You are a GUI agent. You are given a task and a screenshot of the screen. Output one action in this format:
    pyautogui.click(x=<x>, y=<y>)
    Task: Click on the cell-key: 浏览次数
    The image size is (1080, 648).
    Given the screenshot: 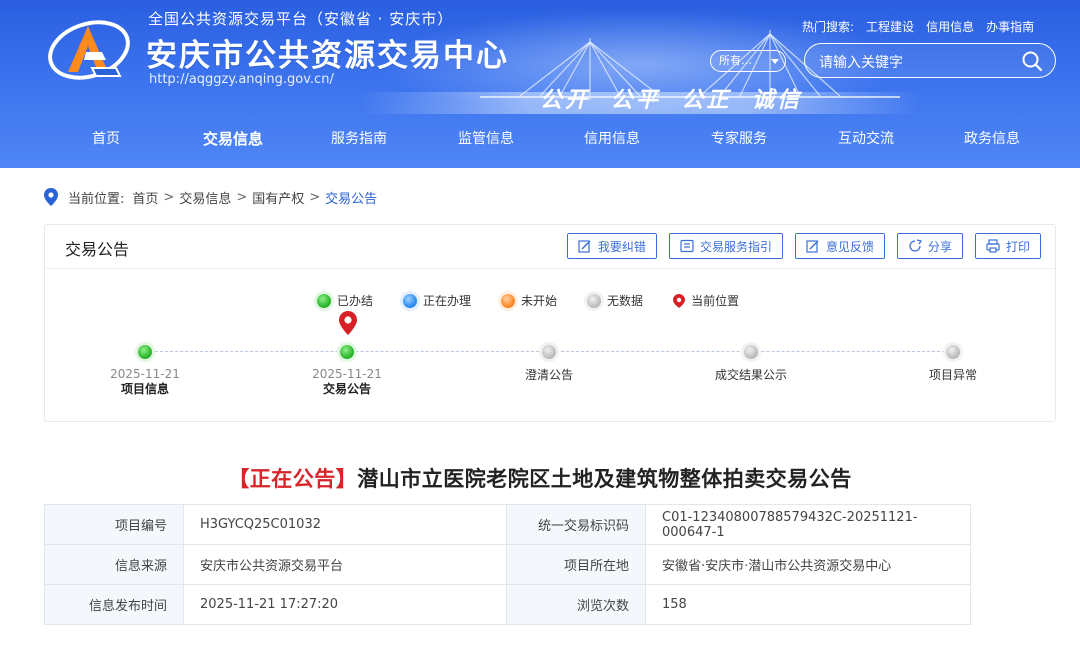 What is the action you would take?
    pyautogui.click(x=576, y=604)
    